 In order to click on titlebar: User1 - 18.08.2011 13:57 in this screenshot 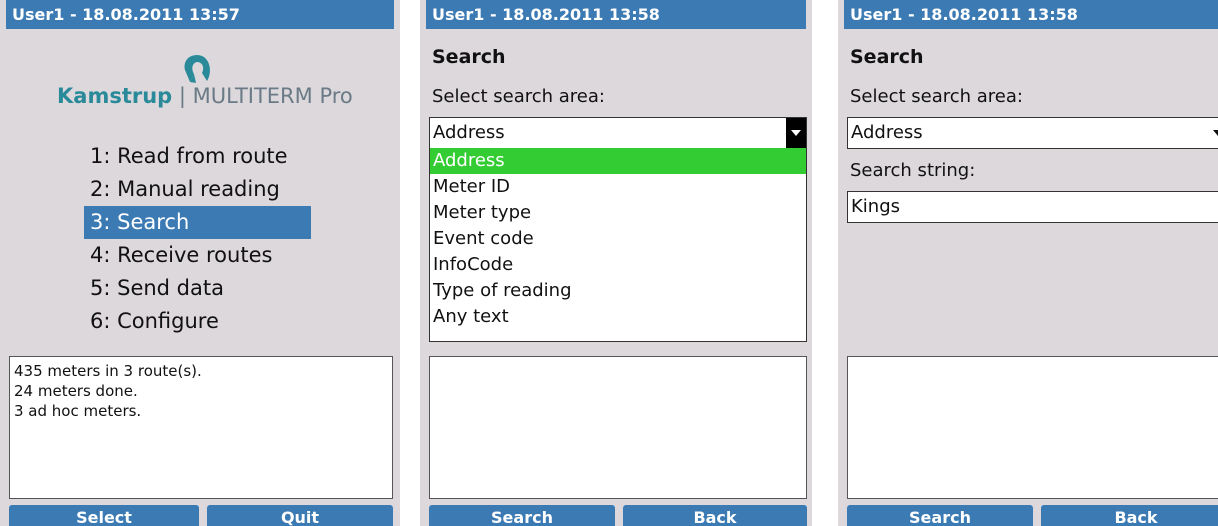, I will do `click(200, 14)`.